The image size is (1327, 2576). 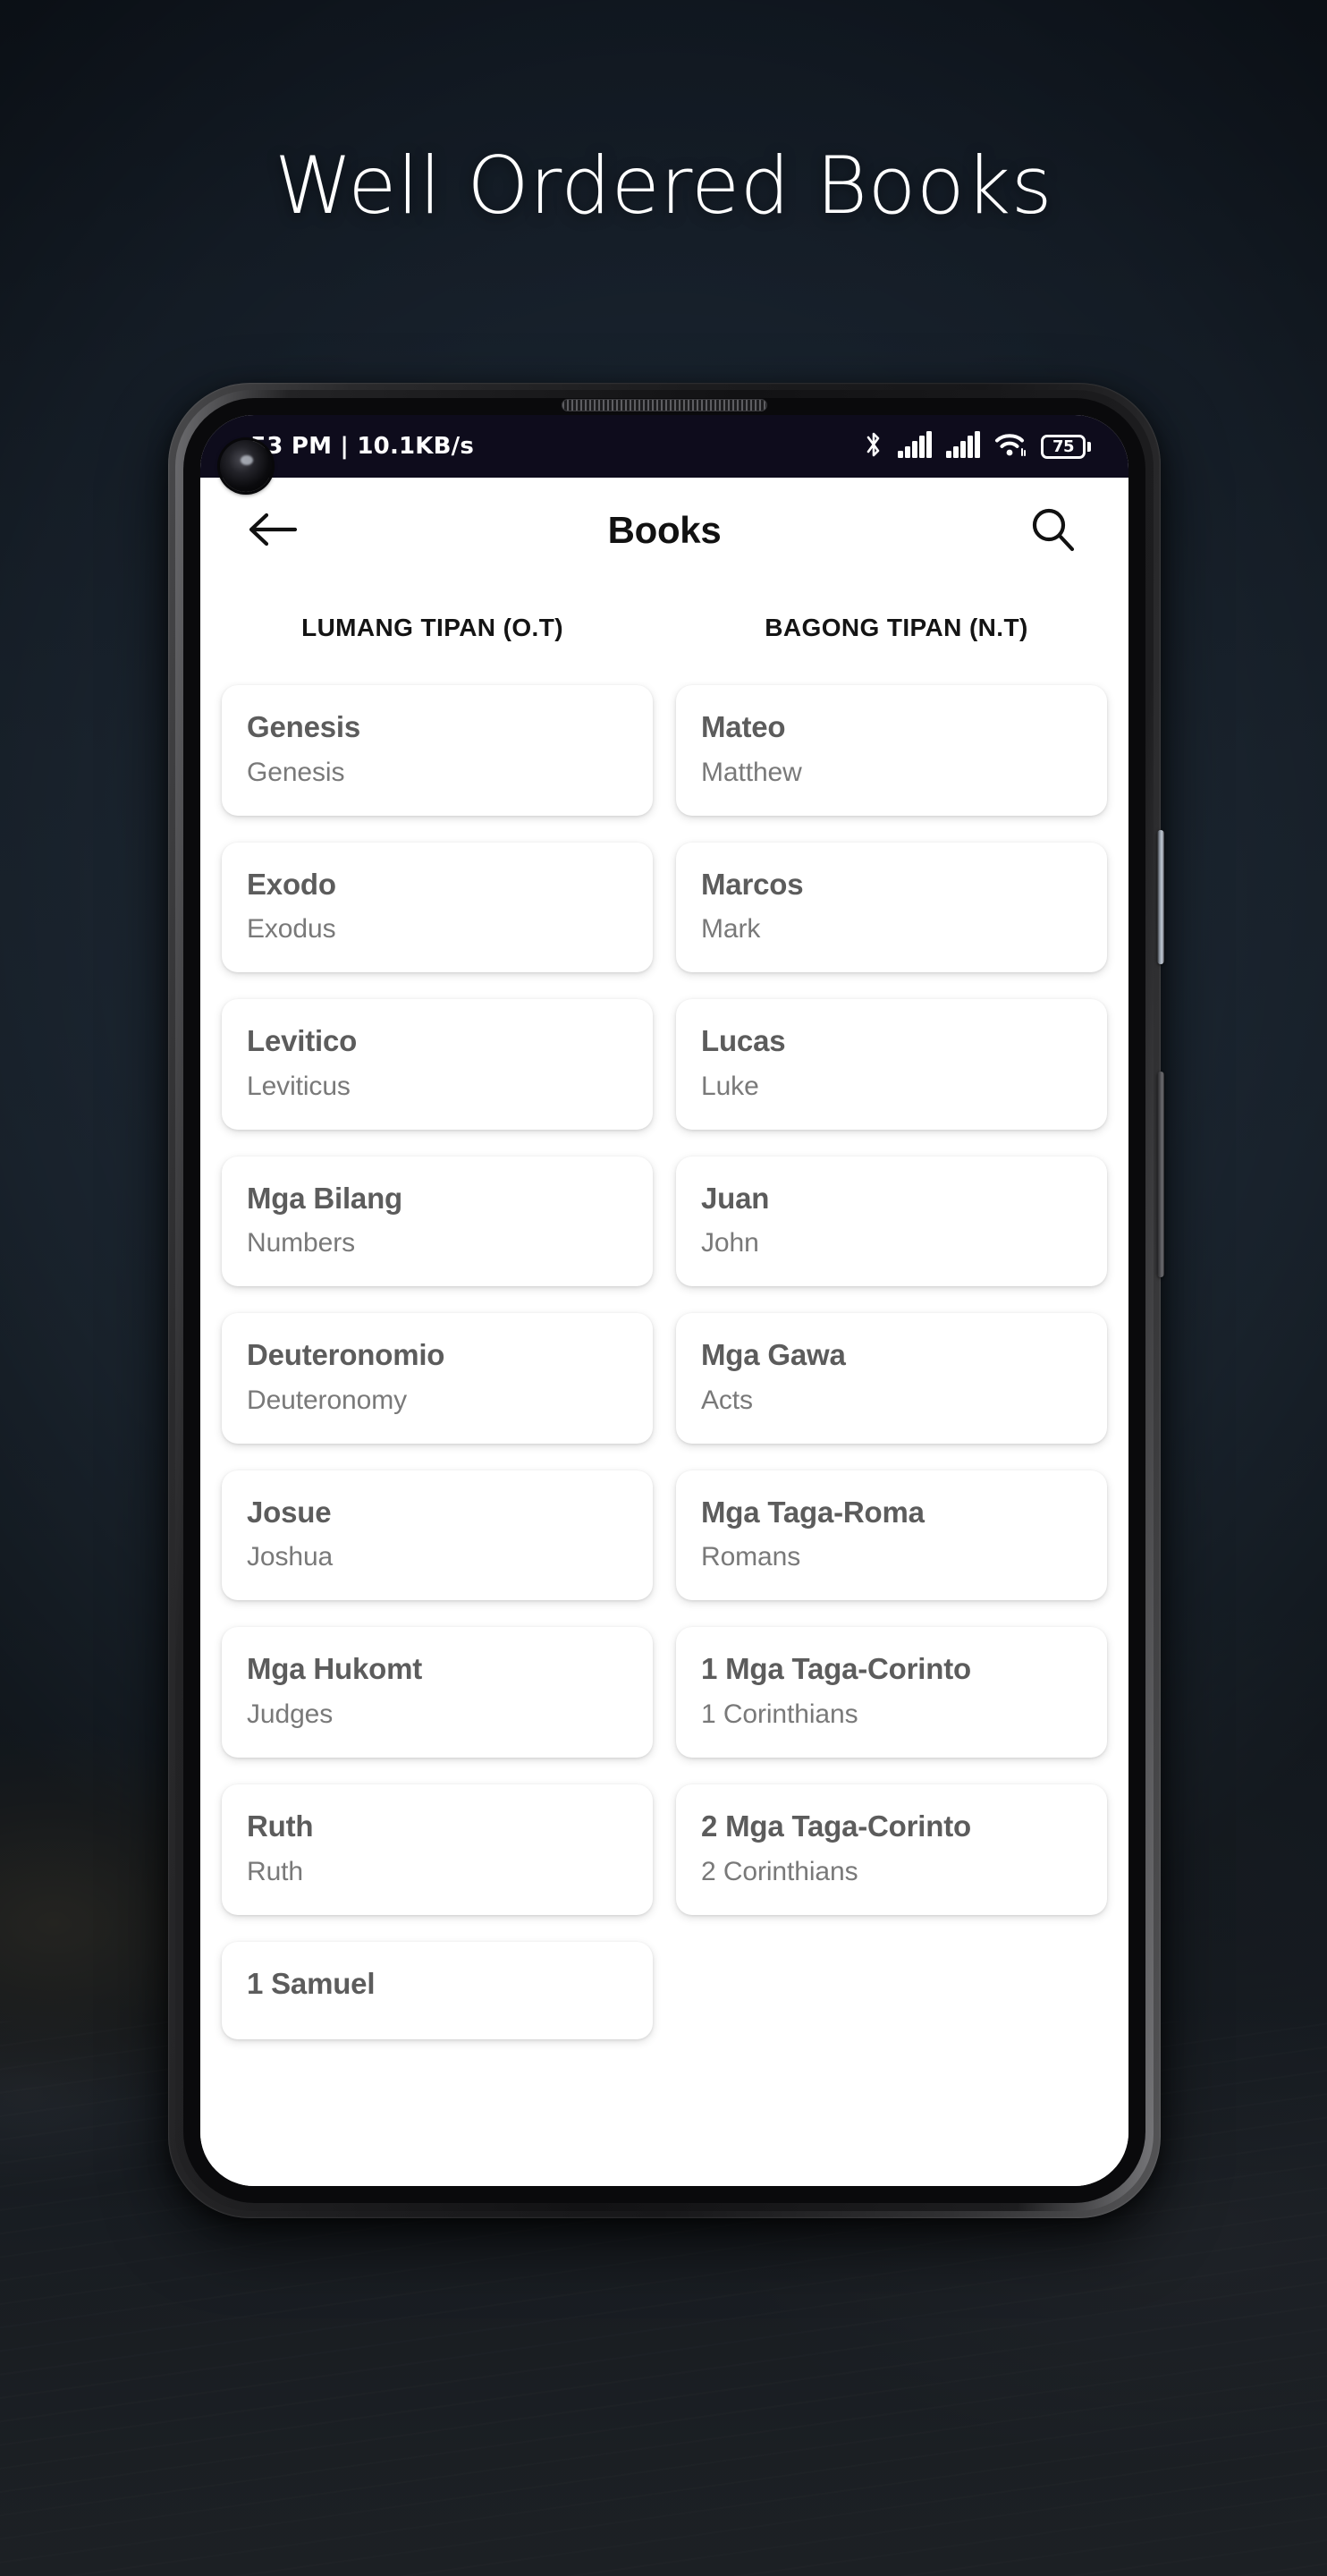 I want to click on page-title: Books, so click(x=664, y=530).